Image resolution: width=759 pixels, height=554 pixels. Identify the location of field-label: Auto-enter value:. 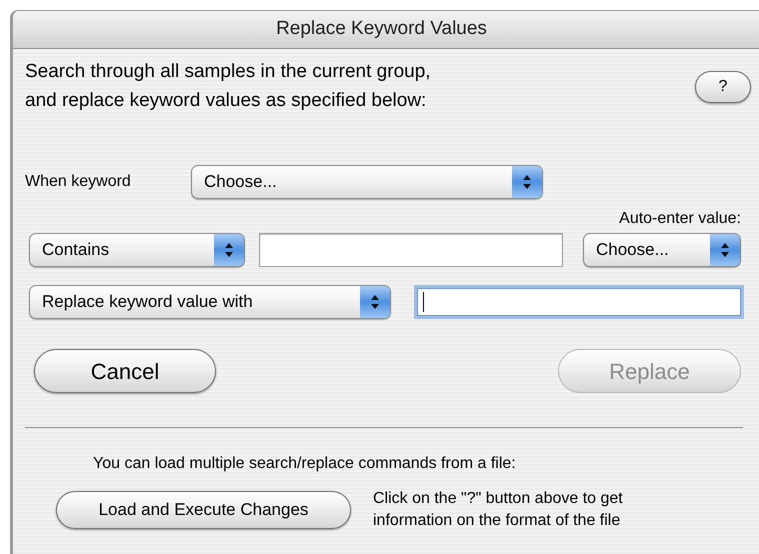
(680, 219).